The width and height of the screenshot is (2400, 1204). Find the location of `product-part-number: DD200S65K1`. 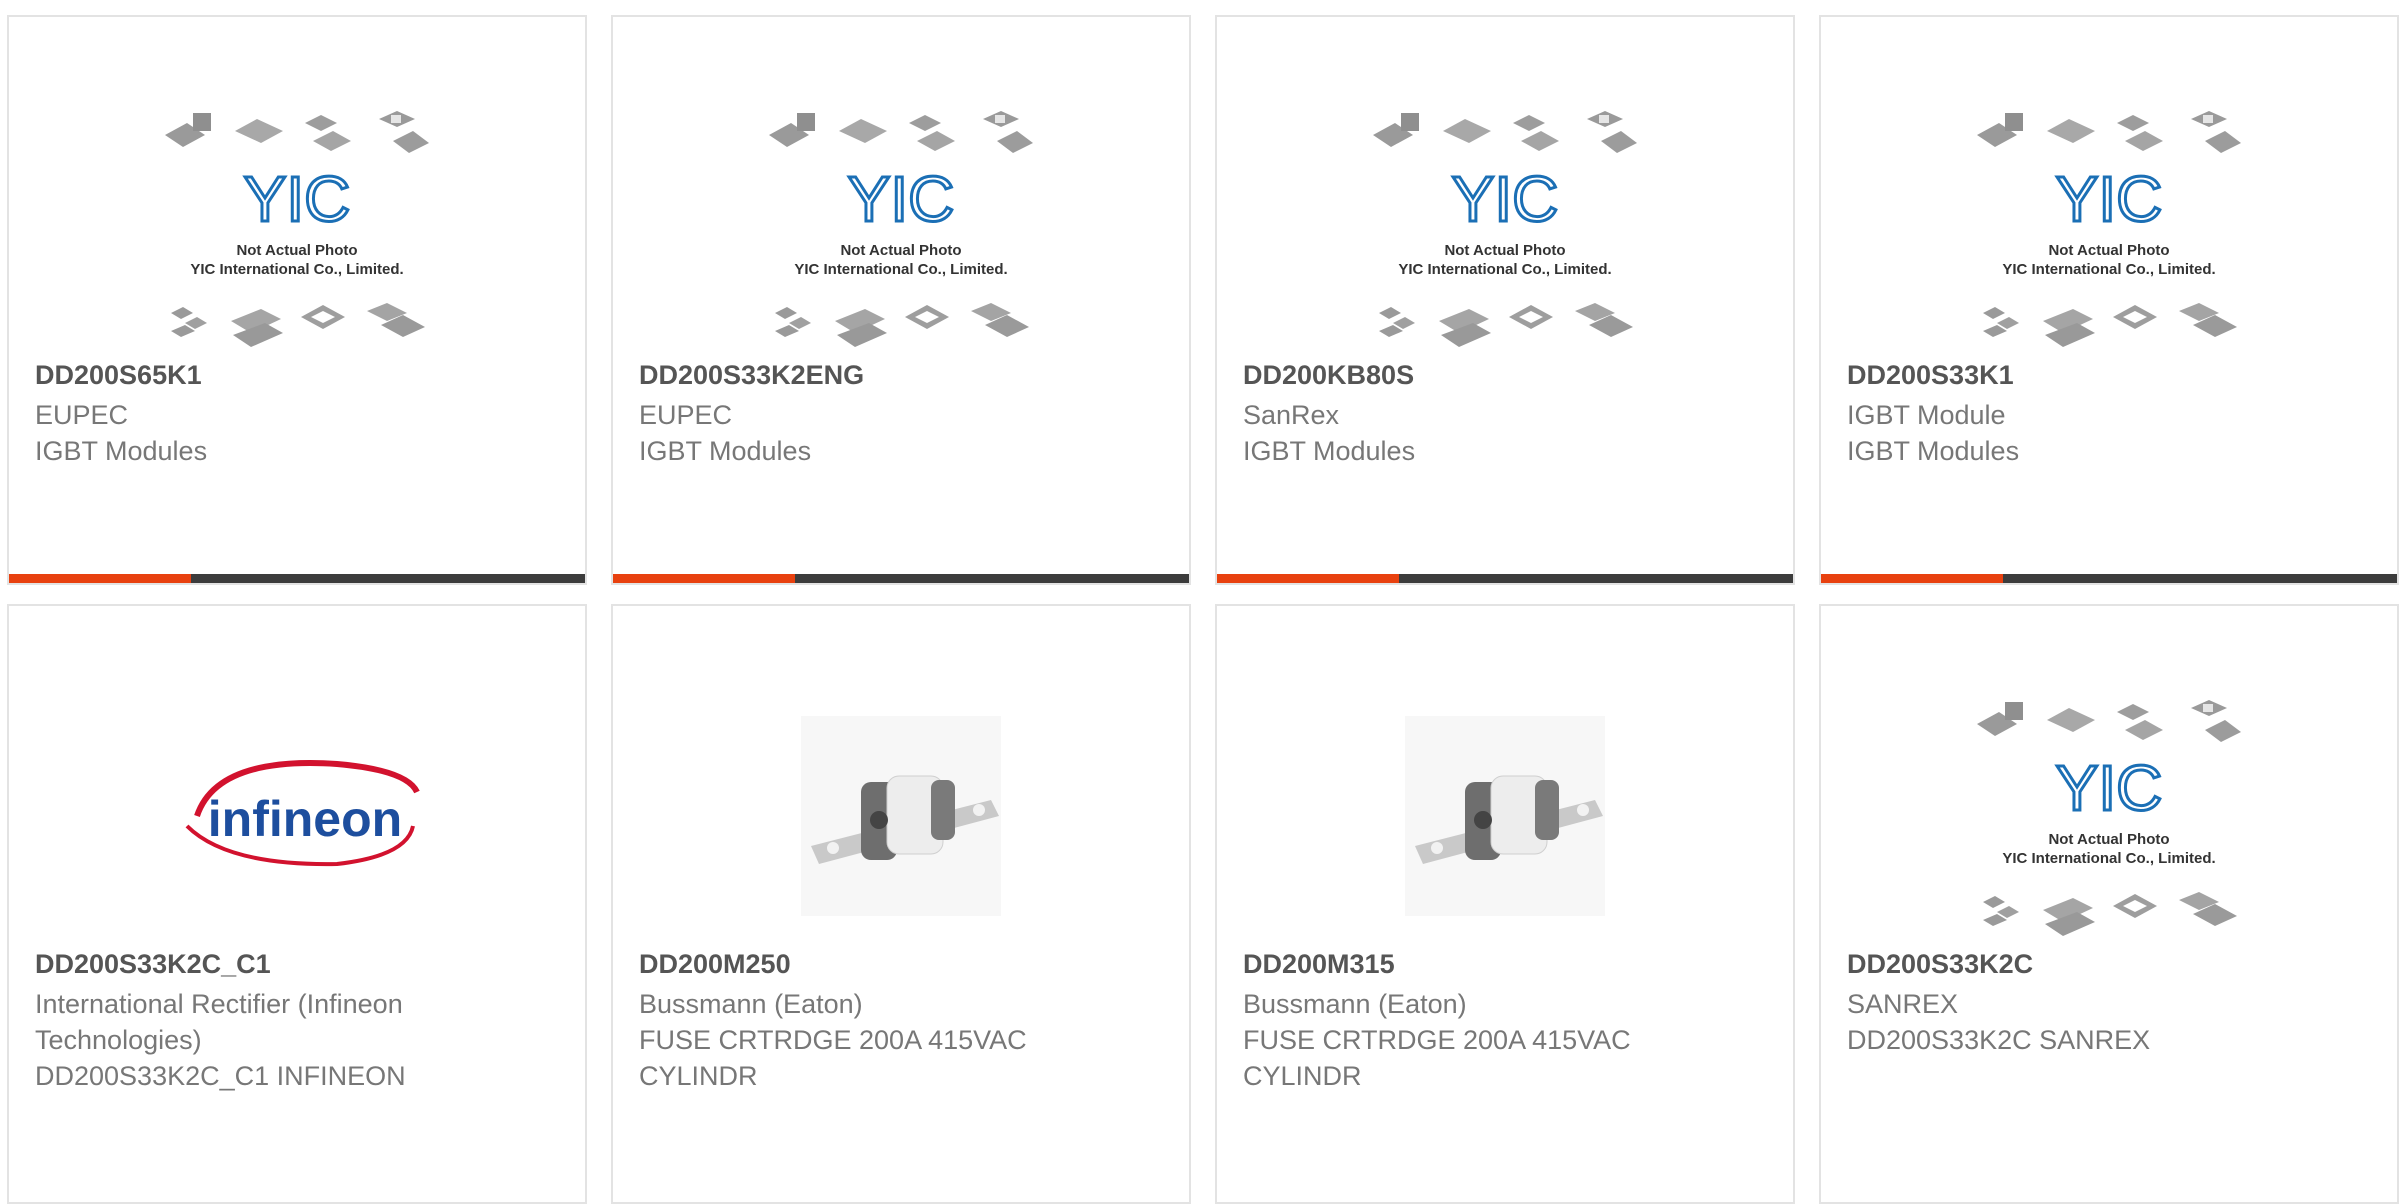

product-part-number: DD200S65K1 is located at coordinates (118, 375).